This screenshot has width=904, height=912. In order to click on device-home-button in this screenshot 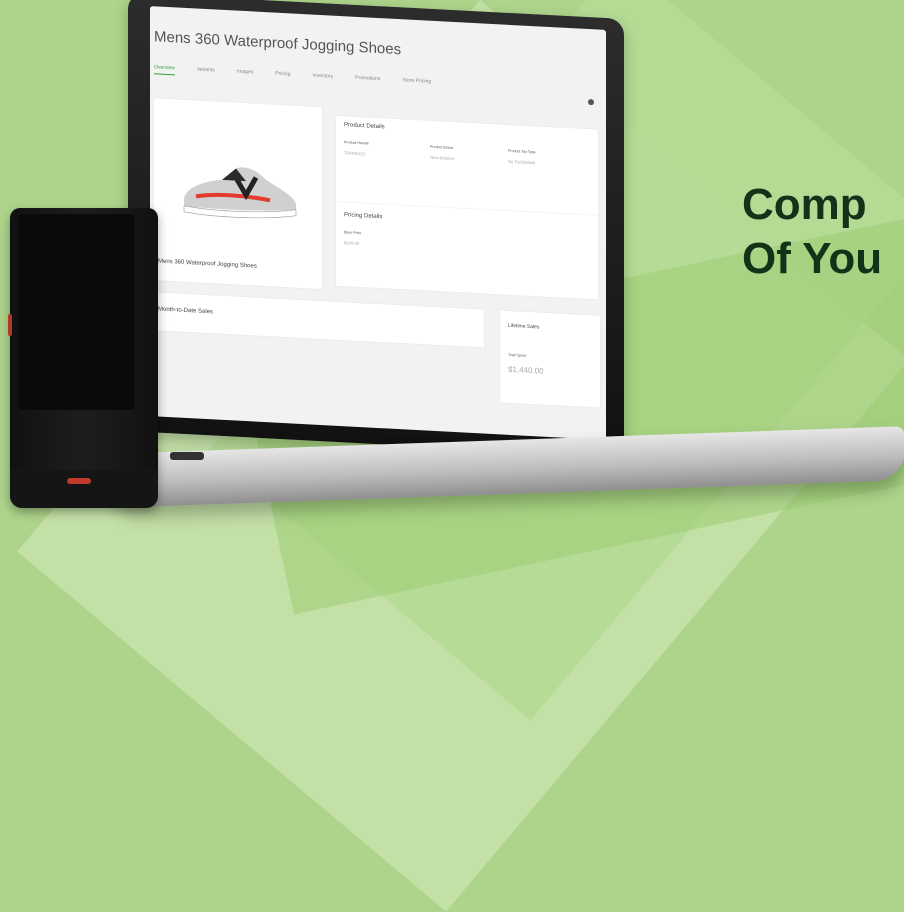, I will do `click(79, 481)`.